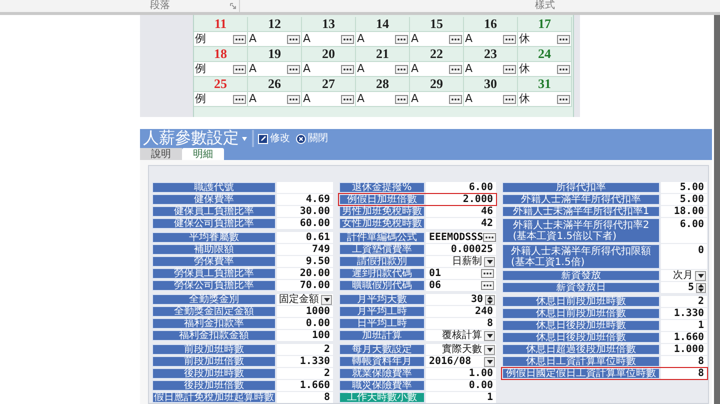 The image size is (720, 404). What do you see at coordinates (461, 373) in the screenshot?
I see `input-field: 1.00` at bounding box center [461, 373].